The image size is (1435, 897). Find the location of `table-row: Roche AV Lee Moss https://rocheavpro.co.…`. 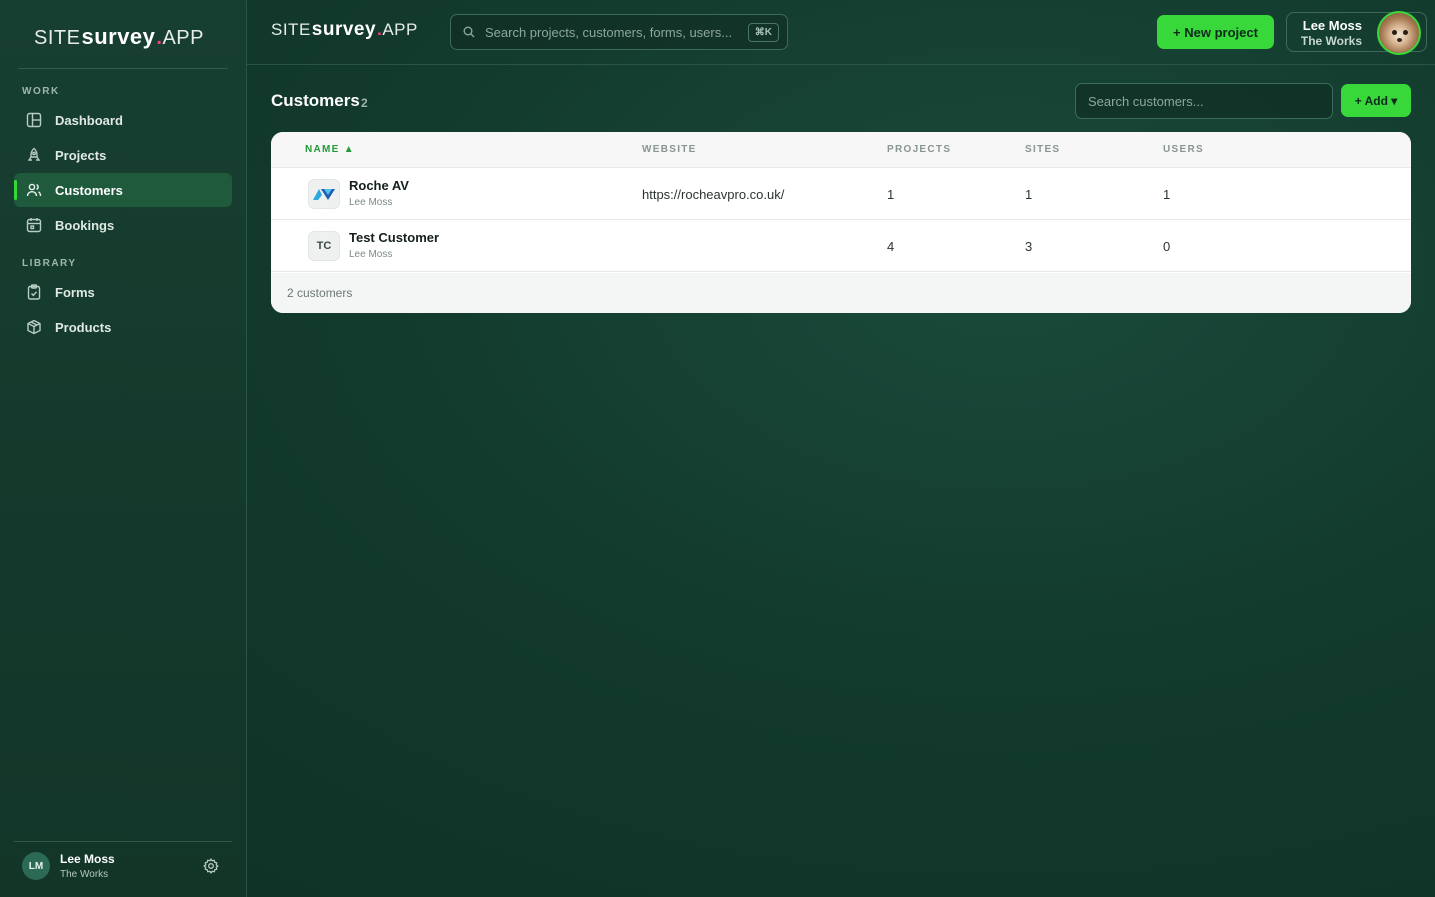

table-row: Roche AV Lee Moss https://rocheavpro.co.… is located at coordinates (841, 194).